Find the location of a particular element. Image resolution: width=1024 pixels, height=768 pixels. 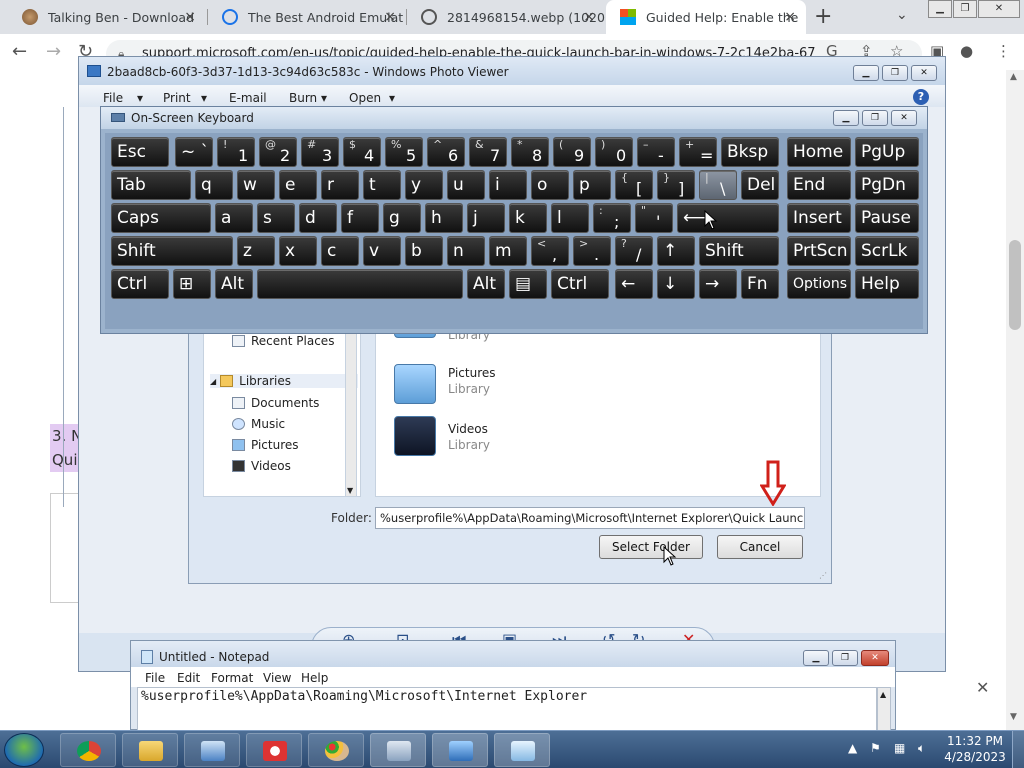

key-q: q is located at coordinates (214, 185).